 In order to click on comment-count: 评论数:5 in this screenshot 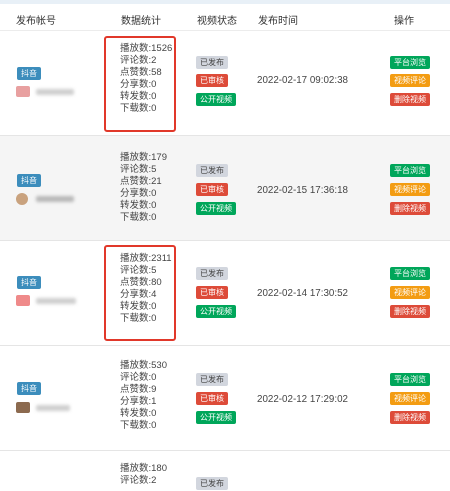, I will do `click(138, 169)`.